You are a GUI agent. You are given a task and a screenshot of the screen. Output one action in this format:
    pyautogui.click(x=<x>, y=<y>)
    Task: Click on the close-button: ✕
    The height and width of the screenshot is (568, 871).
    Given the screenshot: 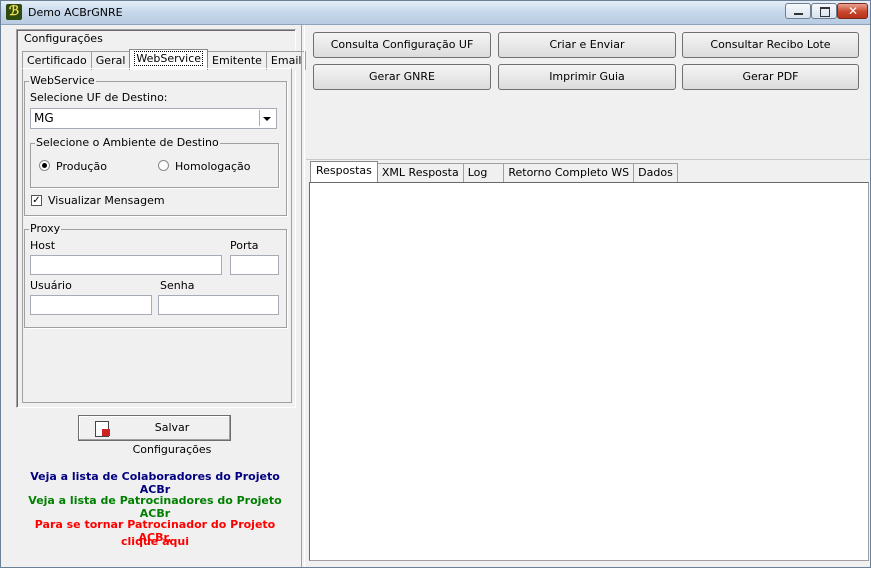 What is the action you would take?
    pyautogui.click(x=852, y=11)
    